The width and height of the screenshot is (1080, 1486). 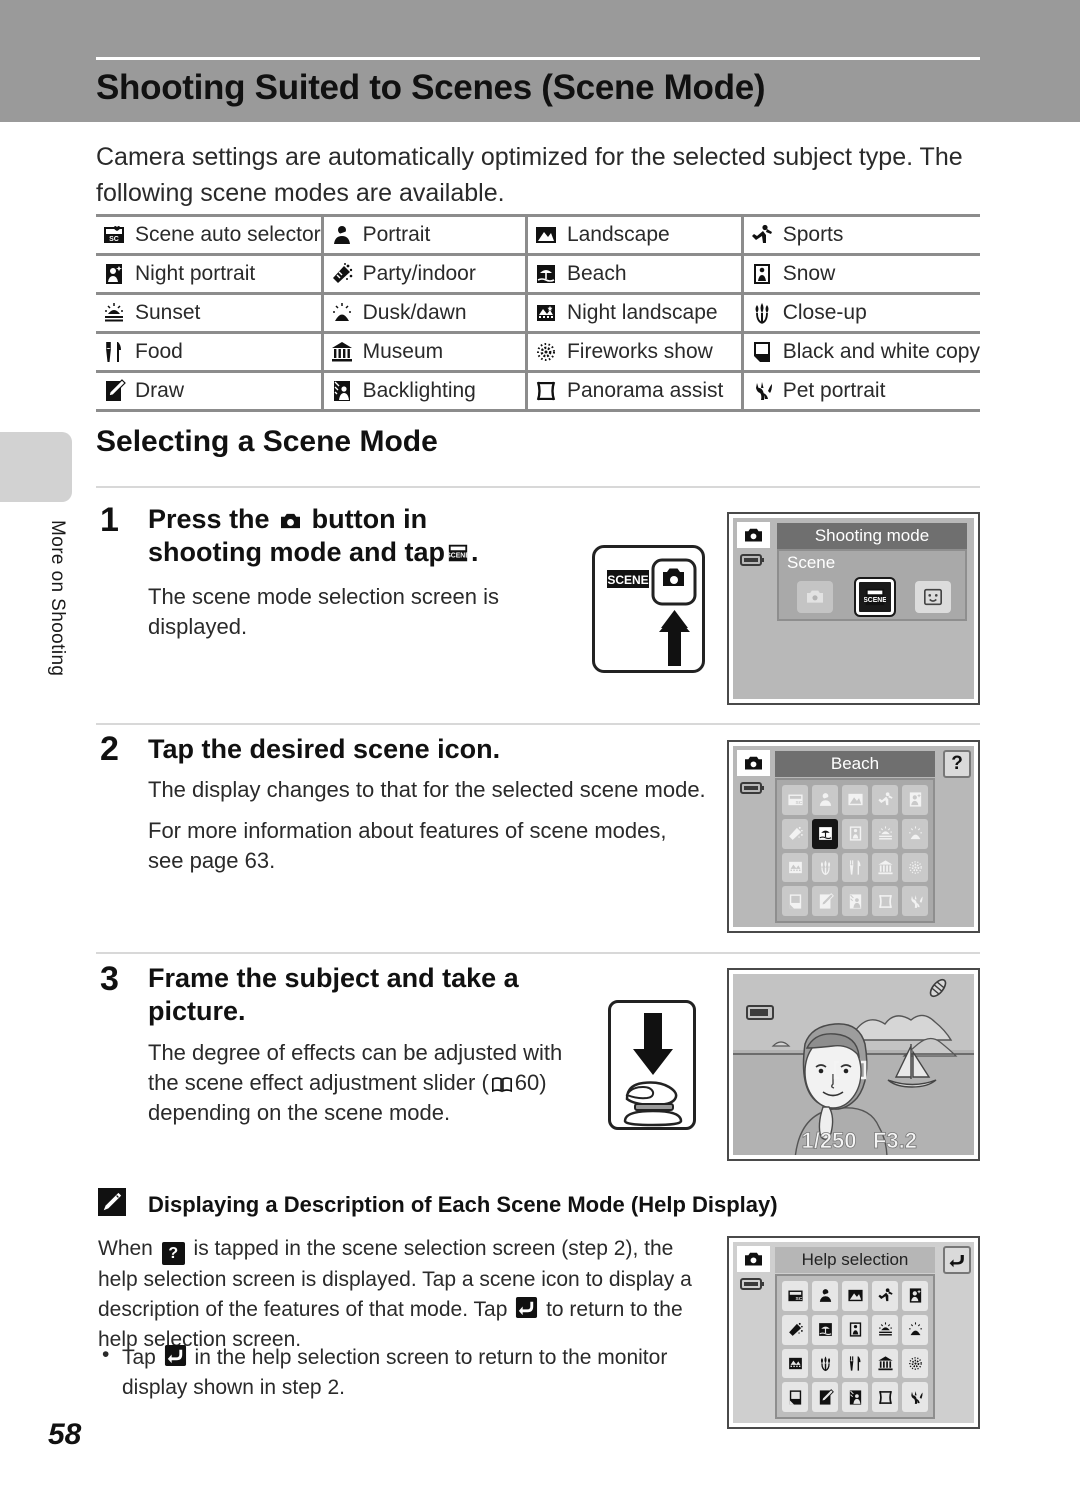 I want to click on svg-text: SC, so click(x=798, y=803).